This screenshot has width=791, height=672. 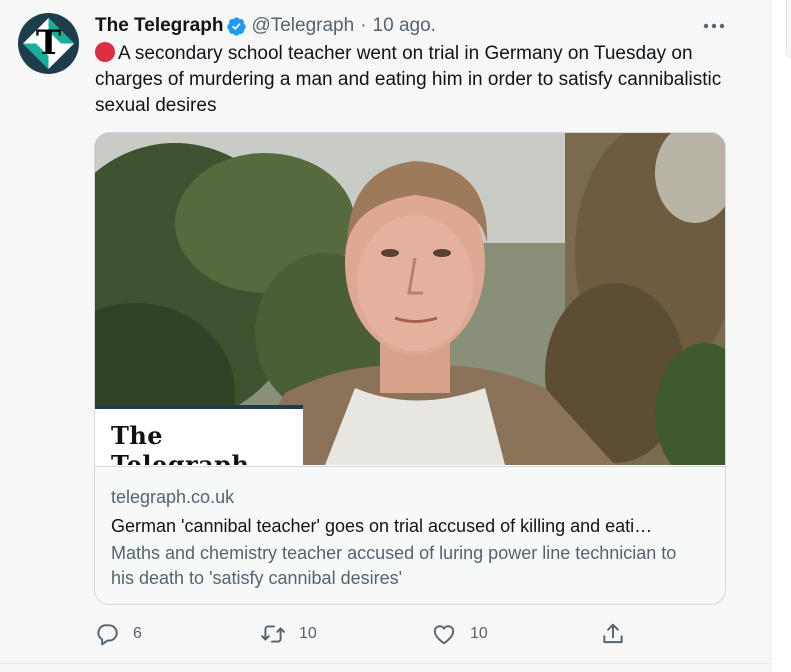 What do you see at coordinates (613, 633) in the screenshot?
I see `share-icon` at bounding box center [613, 633].